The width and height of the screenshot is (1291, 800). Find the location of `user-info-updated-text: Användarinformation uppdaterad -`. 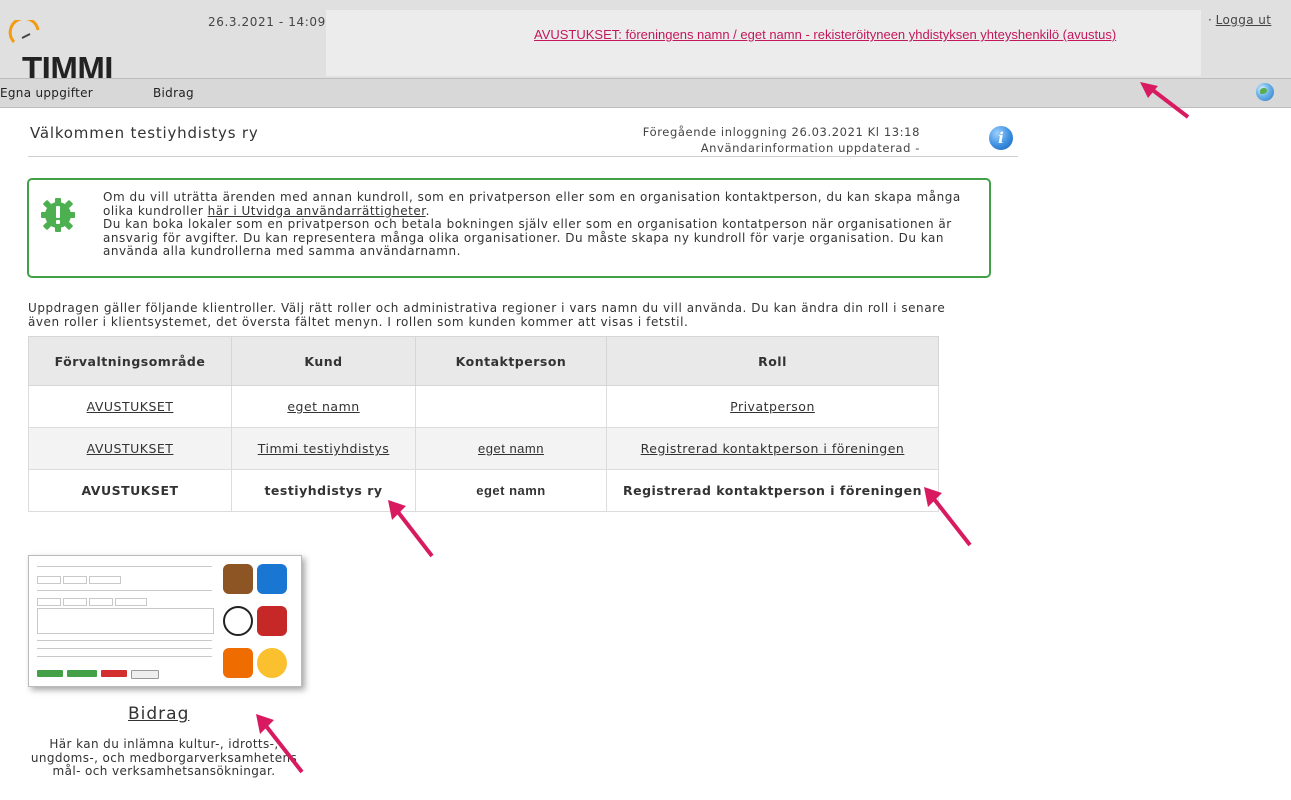

user-info-updated-text: Användarinformation uppdaterad - is located at coordinates (810, 148).